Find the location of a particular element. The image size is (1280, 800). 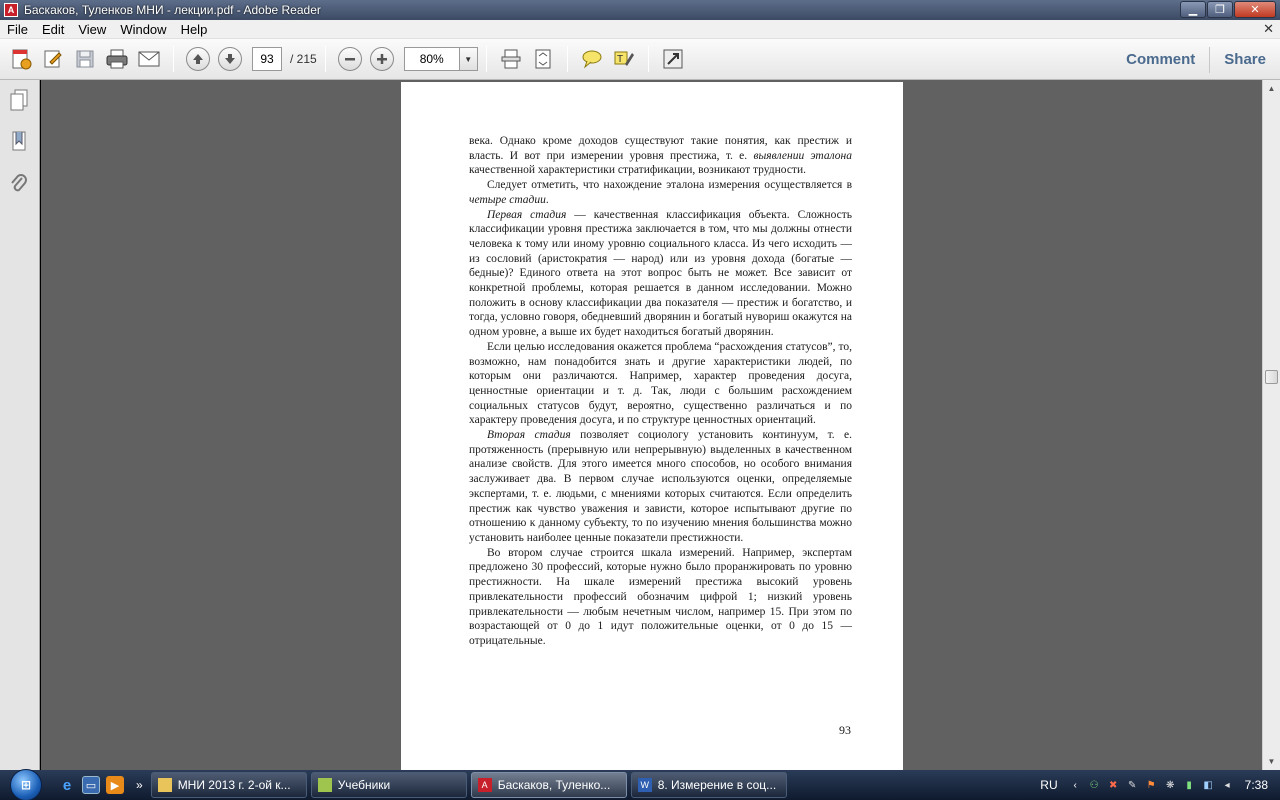

italic-text: Первая стадия is located at coordinates (527, 214).